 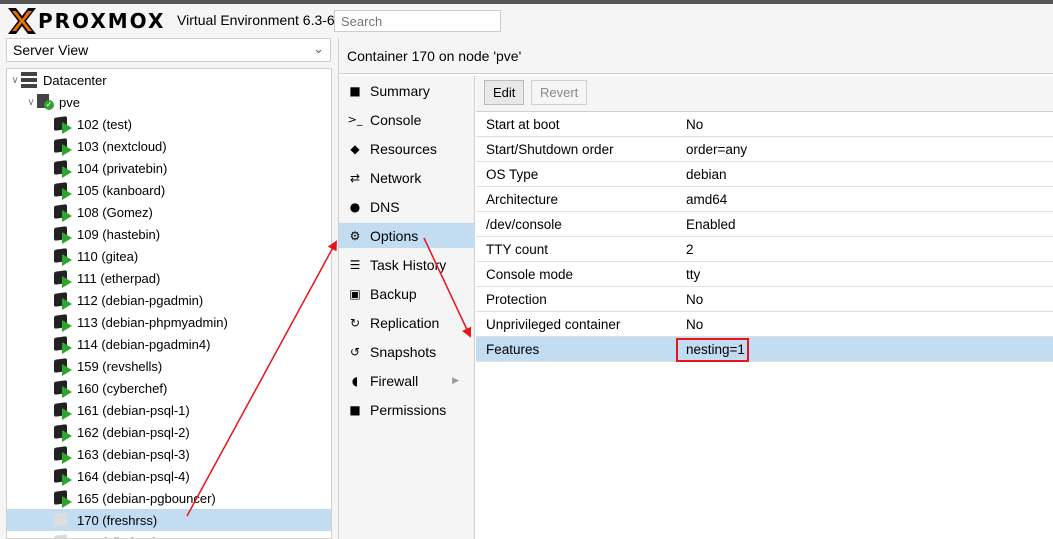 What do you see at coordinates (696, 56) in the screenshot?
I see `panel-title-bar: Container 170 on node 'pve'` at bounding box center [696, 56].